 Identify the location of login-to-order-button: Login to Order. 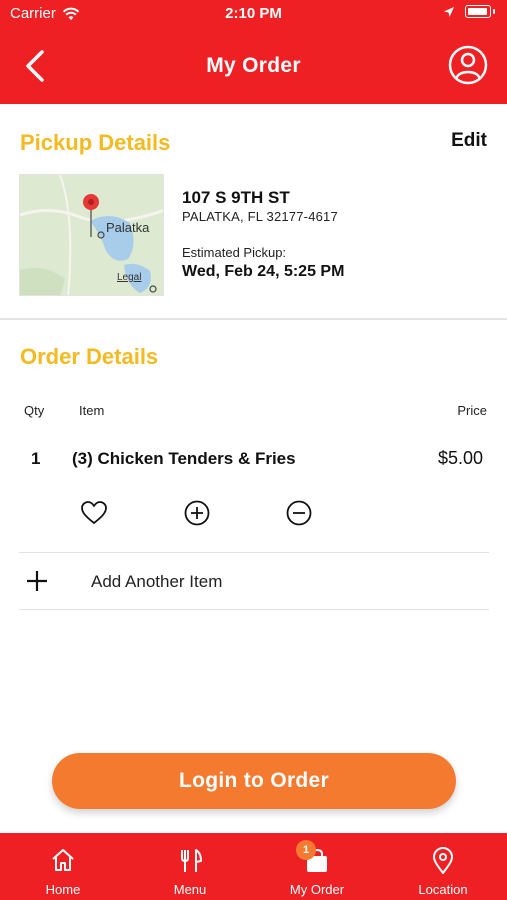
(254, 781).